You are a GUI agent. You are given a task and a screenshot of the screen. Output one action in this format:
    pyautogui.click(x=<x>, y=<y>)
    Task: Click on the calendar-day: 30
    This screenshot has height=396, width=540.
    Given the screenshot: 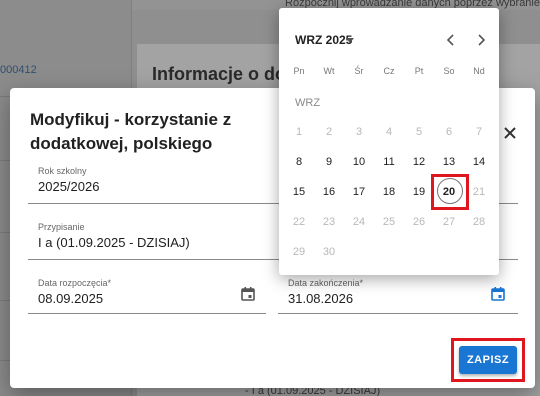 What is the action you would take?
    pyautogui.click(x=329, y=252)
    